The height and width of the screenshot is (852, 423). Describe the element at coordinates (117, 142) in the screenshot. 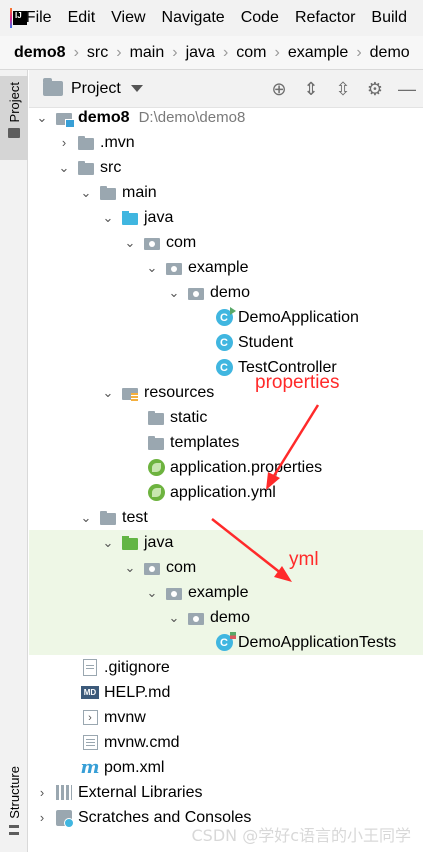

I see `tree-row-label: .mvn` at that location.